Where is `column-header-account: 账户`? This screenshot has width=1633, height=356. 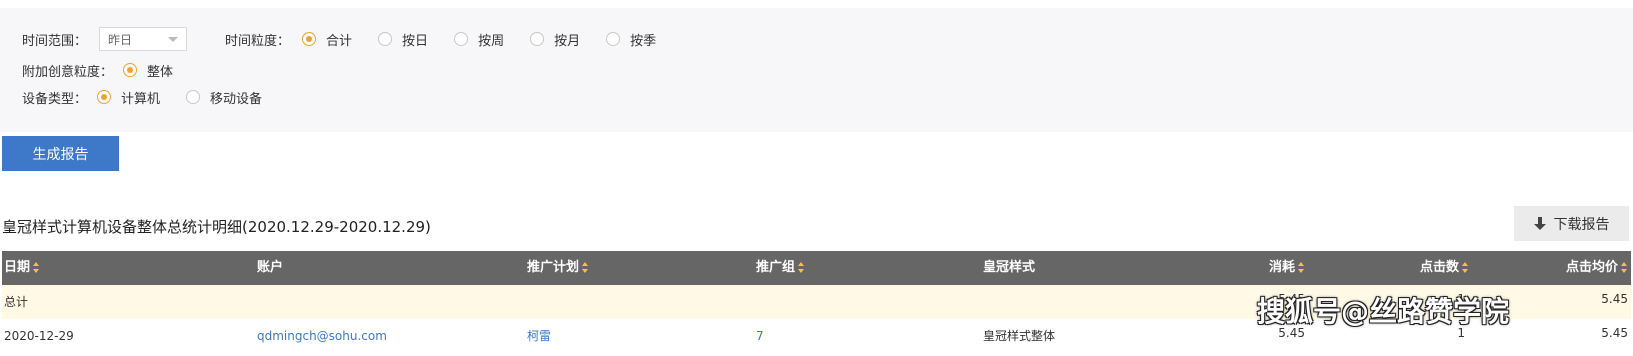 column-header-account: 账户 is located at coordinates (270, 268).